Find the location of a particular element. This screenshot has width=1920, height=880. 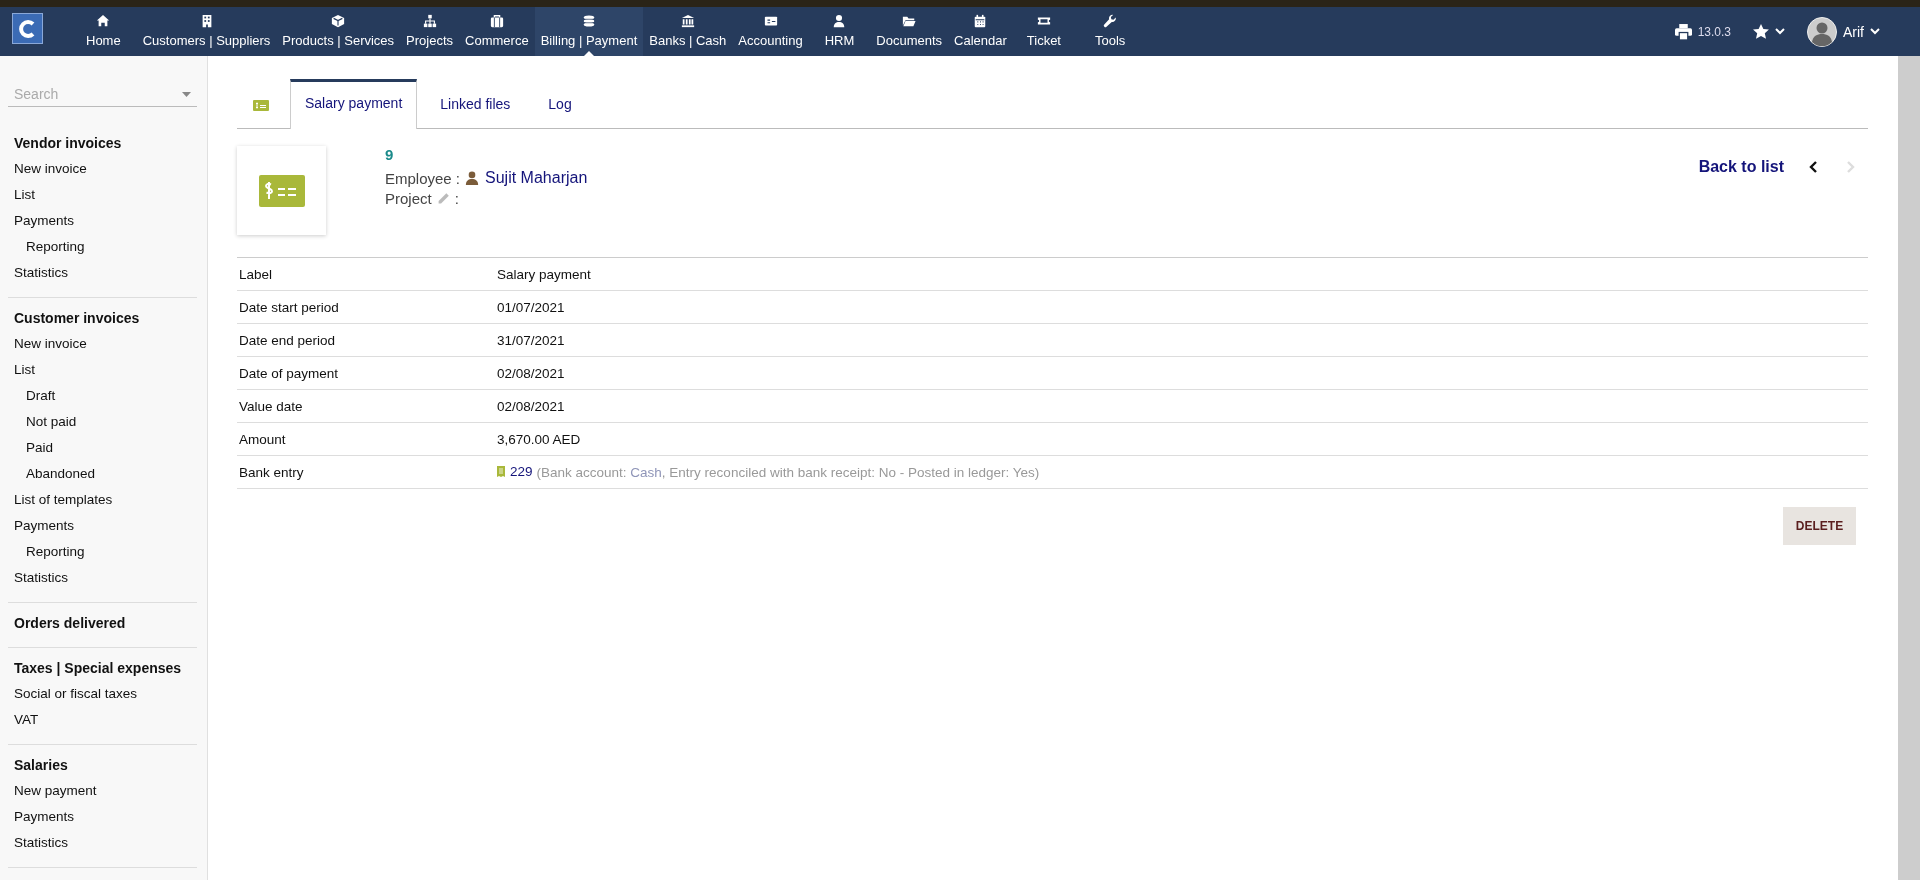

scrollbar is located at coordinates (1909, 468).